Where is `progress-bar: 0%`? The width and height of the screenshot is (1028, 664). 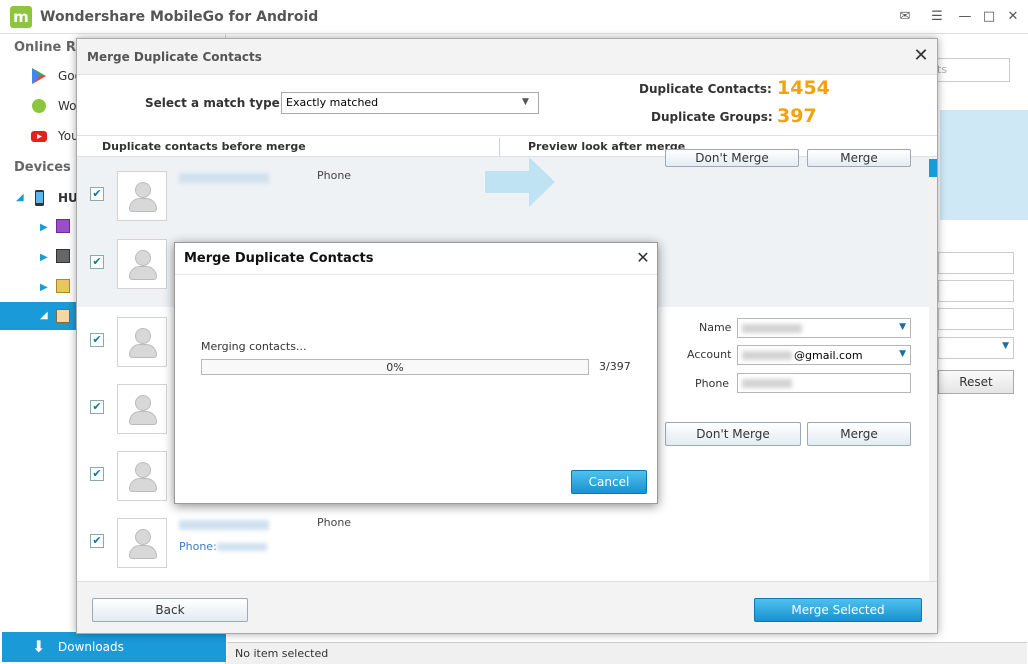 progress-bar: 0% is located at coordinates (395, 367).